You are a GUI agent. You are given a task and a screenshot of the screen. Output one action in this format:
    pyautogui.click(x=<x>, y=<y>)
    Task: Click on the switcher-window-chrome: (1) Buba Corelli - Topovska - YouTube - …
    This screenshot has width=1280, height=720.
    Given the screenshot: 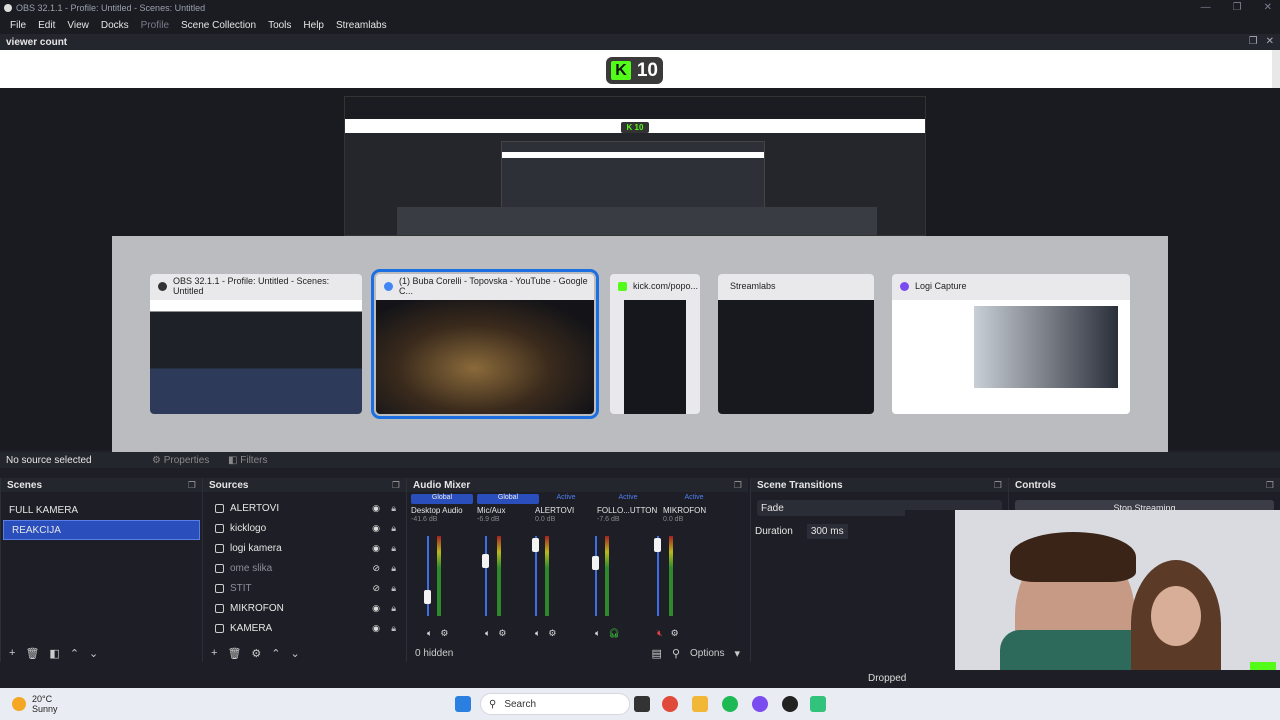 What is the action you would take?
    pyautogui.click(x=485, y=344)
    